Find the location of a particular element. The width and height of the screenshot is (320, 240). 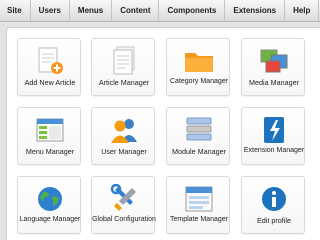

user-manager-button: User Manager is located at coordinates (123, 136).